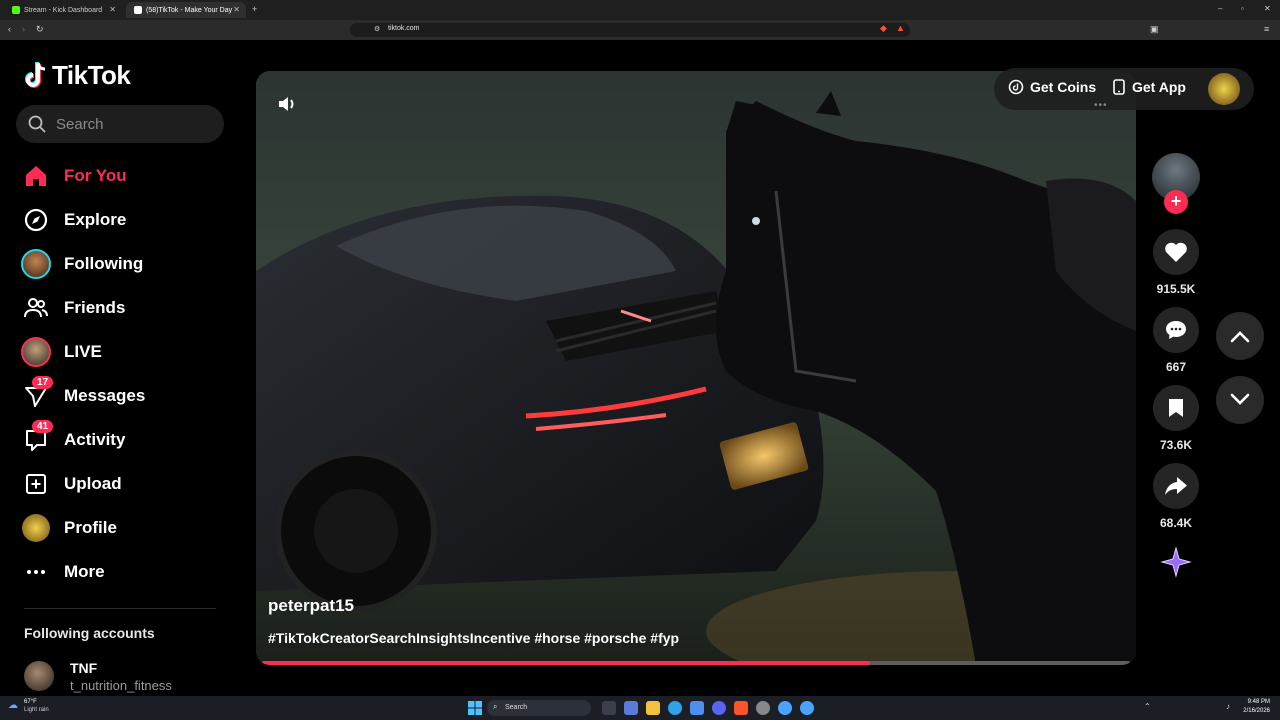 The image size is (1280, 720). I want to click on windows-start-icon, so click(475, 708).